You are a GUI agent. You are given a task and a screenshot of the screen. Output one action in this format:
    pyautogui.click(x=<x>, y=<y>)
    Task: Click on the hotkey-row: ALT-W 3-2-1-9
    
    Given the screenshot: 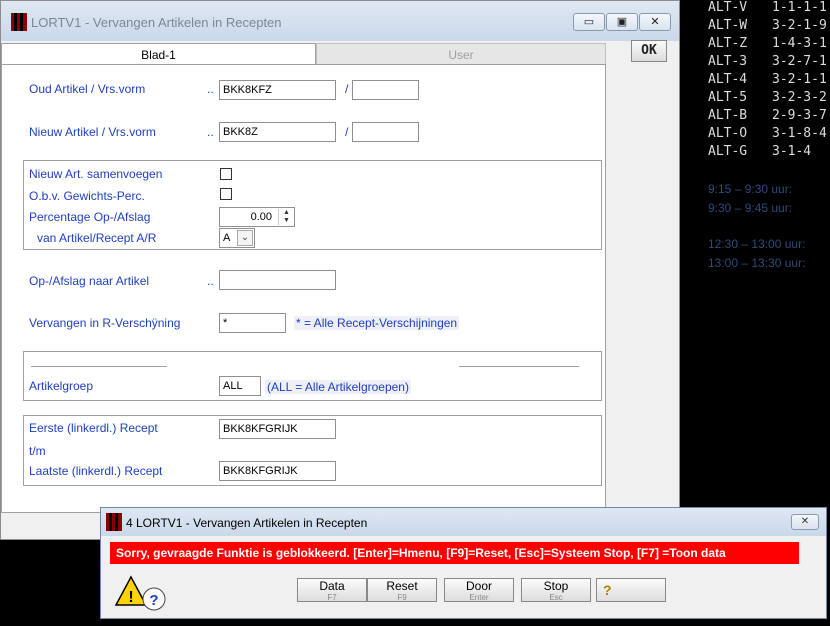 What is the action you would take?
    pyautogui.click(x=769, y=27)
    